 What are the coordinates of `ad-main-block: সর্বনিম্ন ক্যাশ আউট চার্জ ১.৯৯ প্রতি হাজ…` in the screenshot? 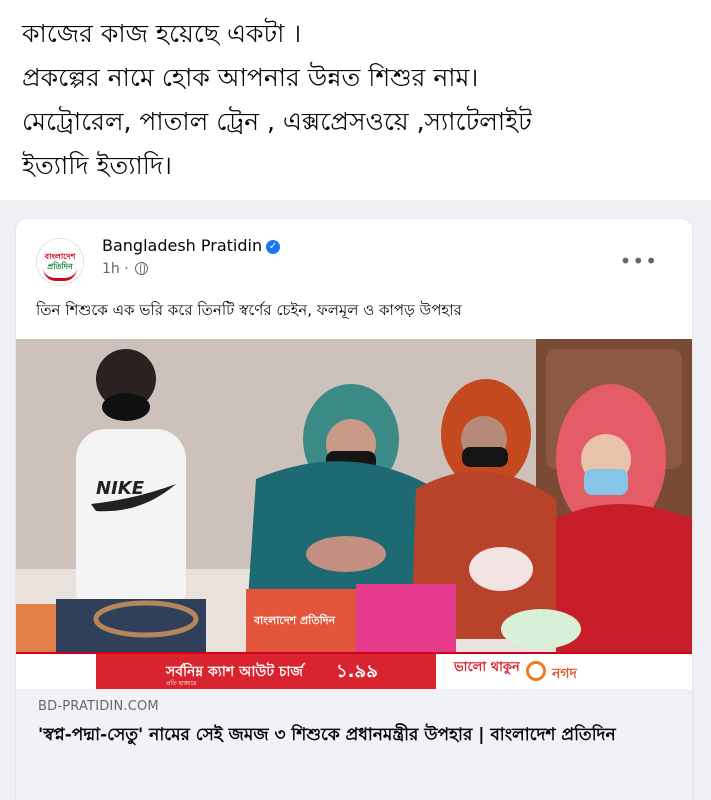 It's located at (266, 671).